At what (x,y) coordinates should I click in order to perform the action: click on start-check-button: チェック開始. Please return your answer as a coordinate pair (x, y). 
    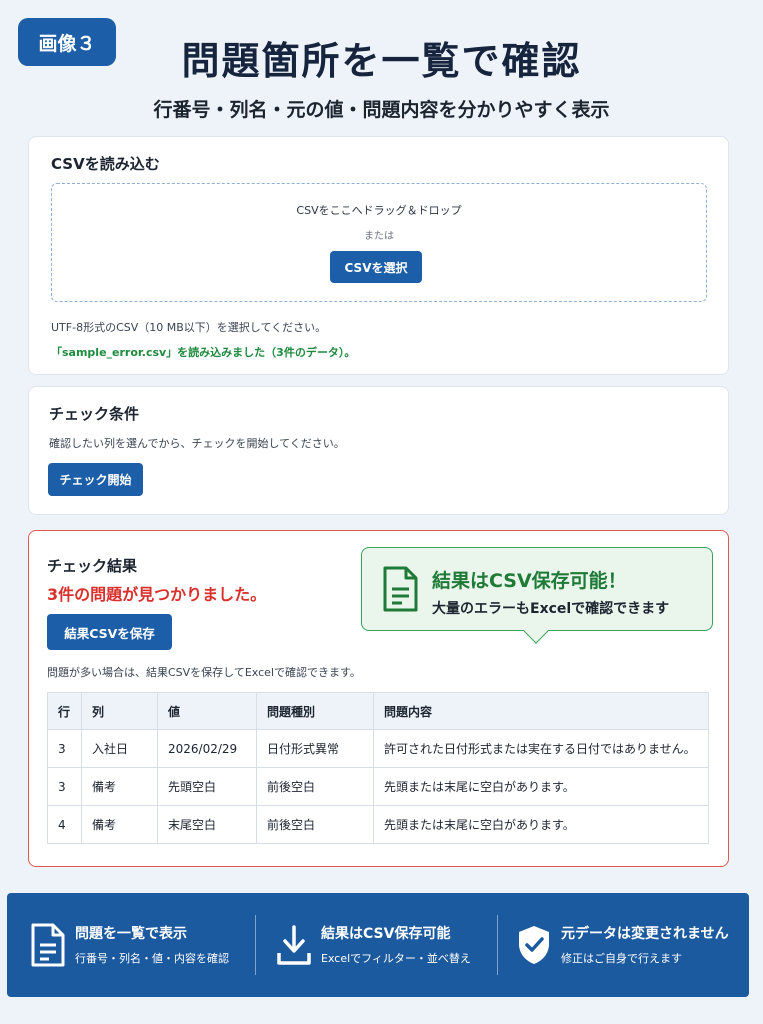
    Looking at the image, I should click on (95, 479).